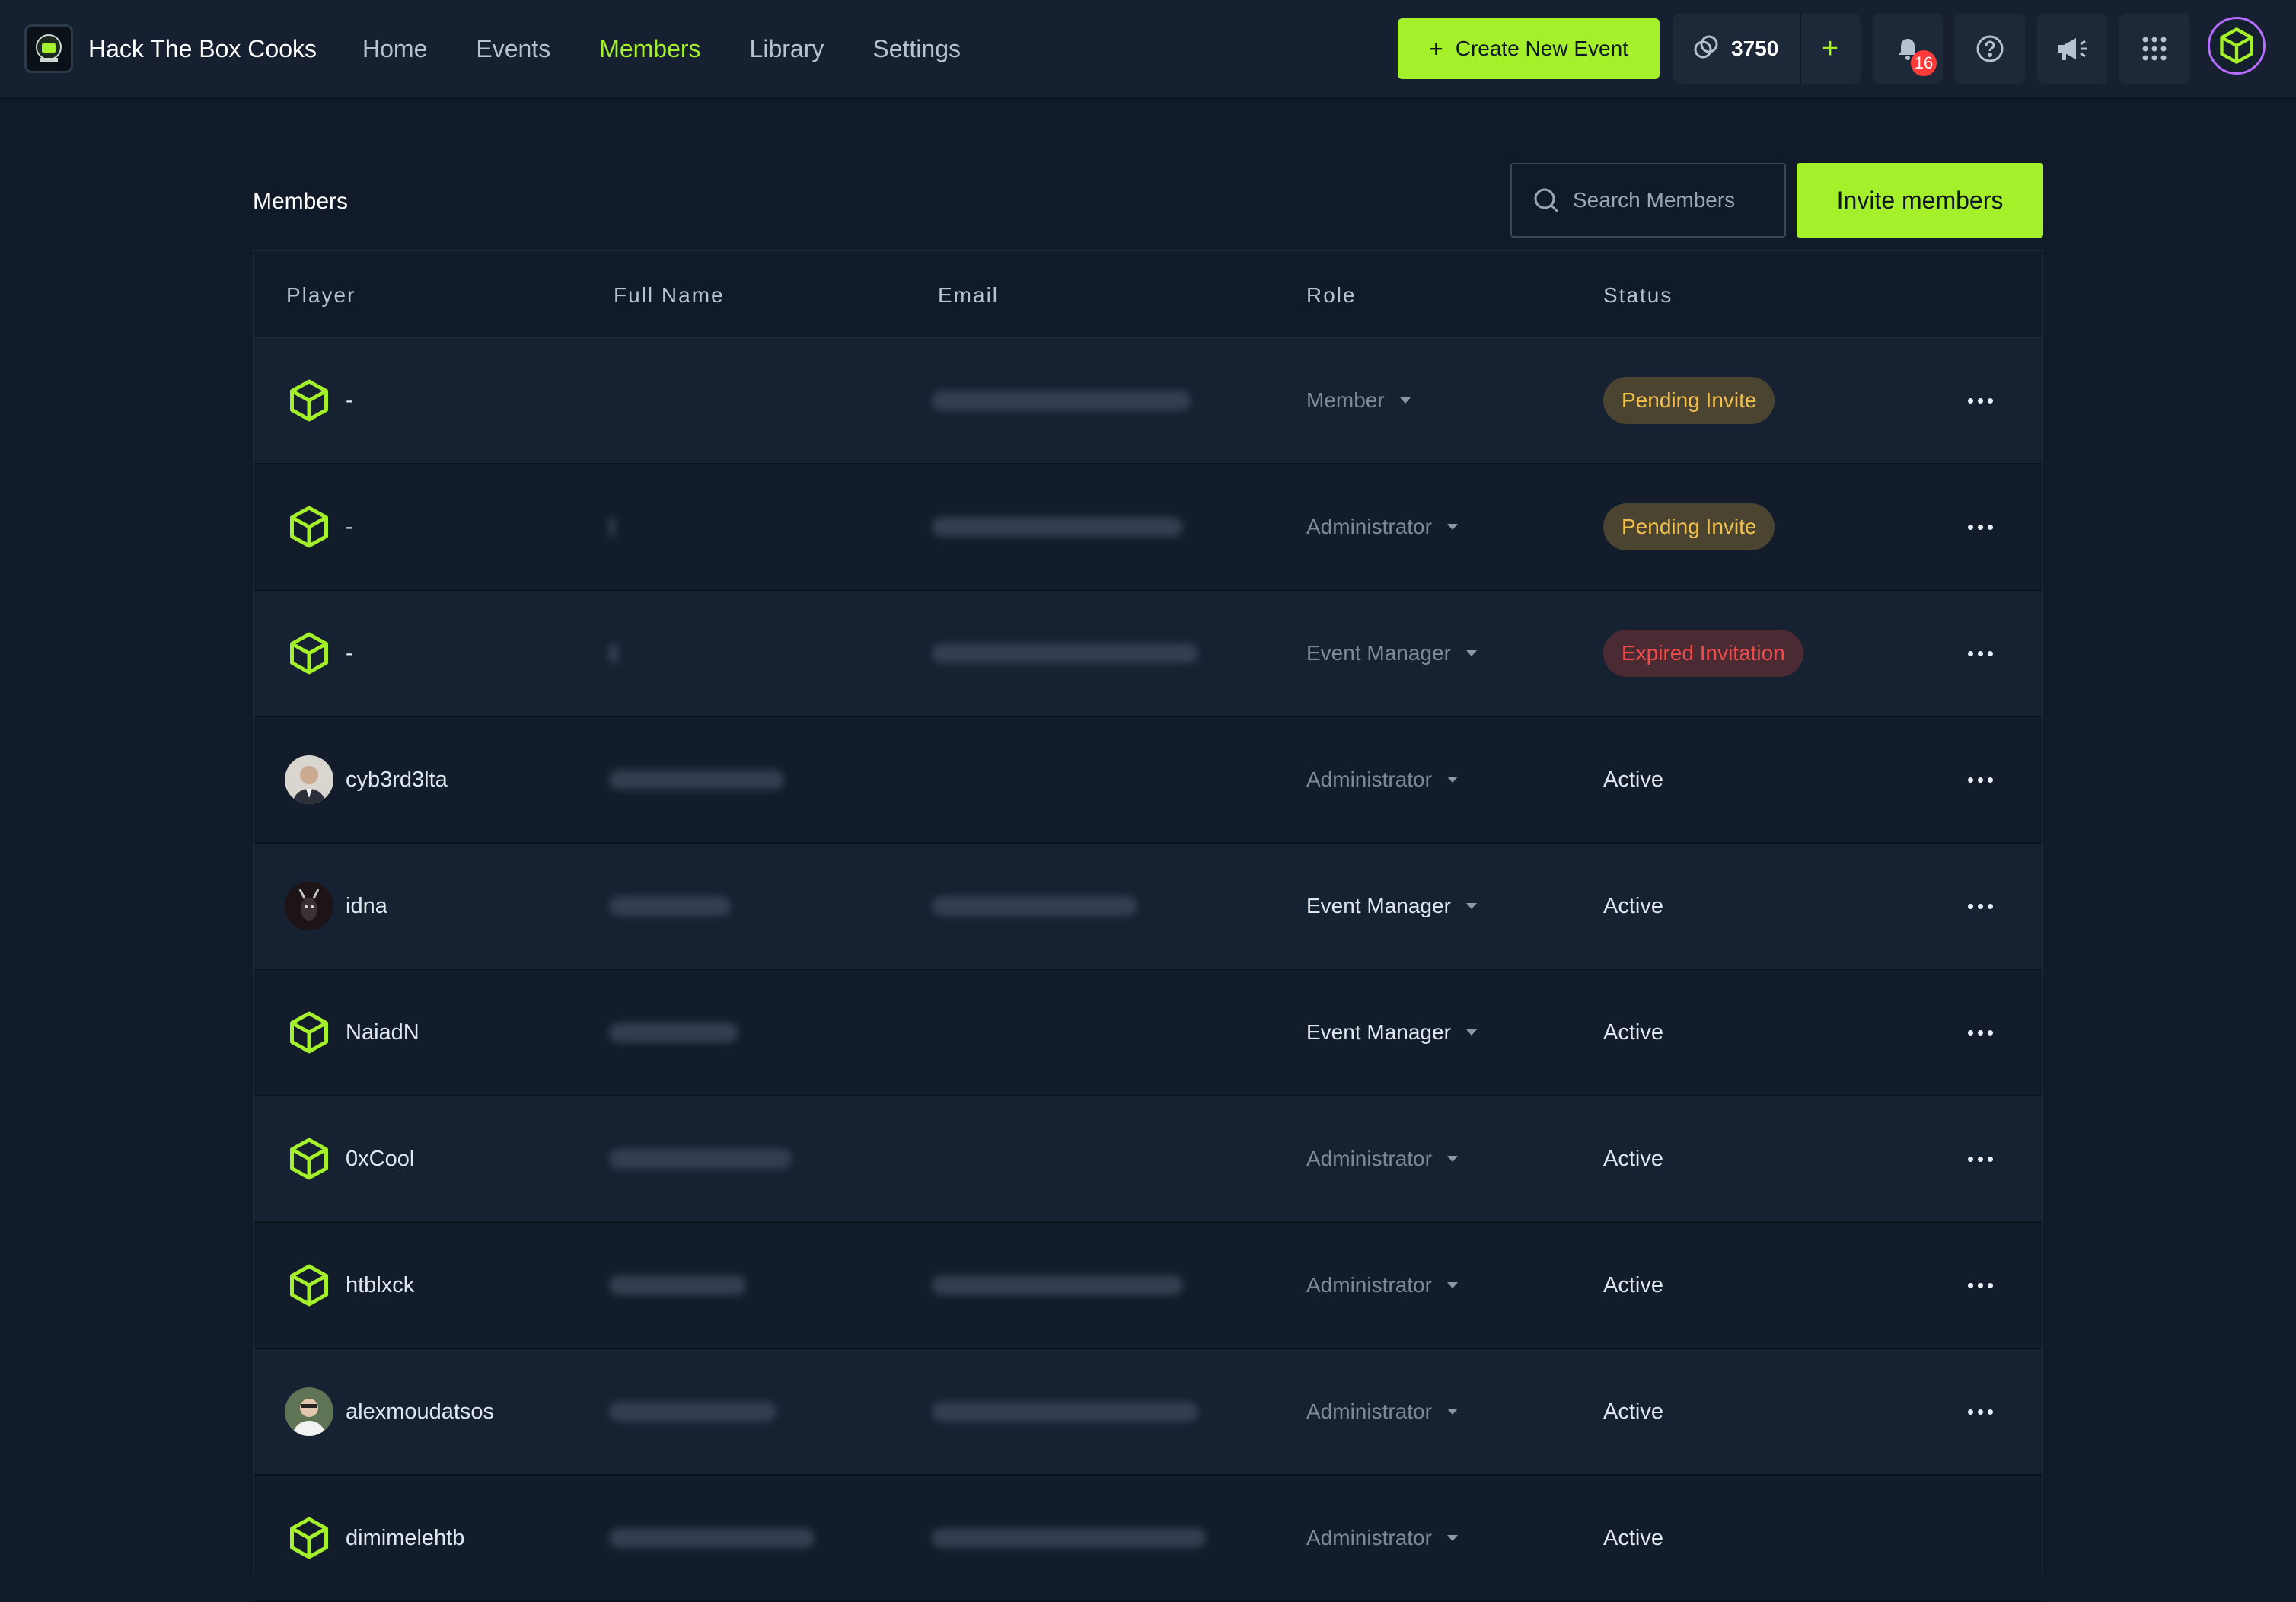  I want to click on table-row: cyb3rd3lta Administrator Active, so click(1148, 781).